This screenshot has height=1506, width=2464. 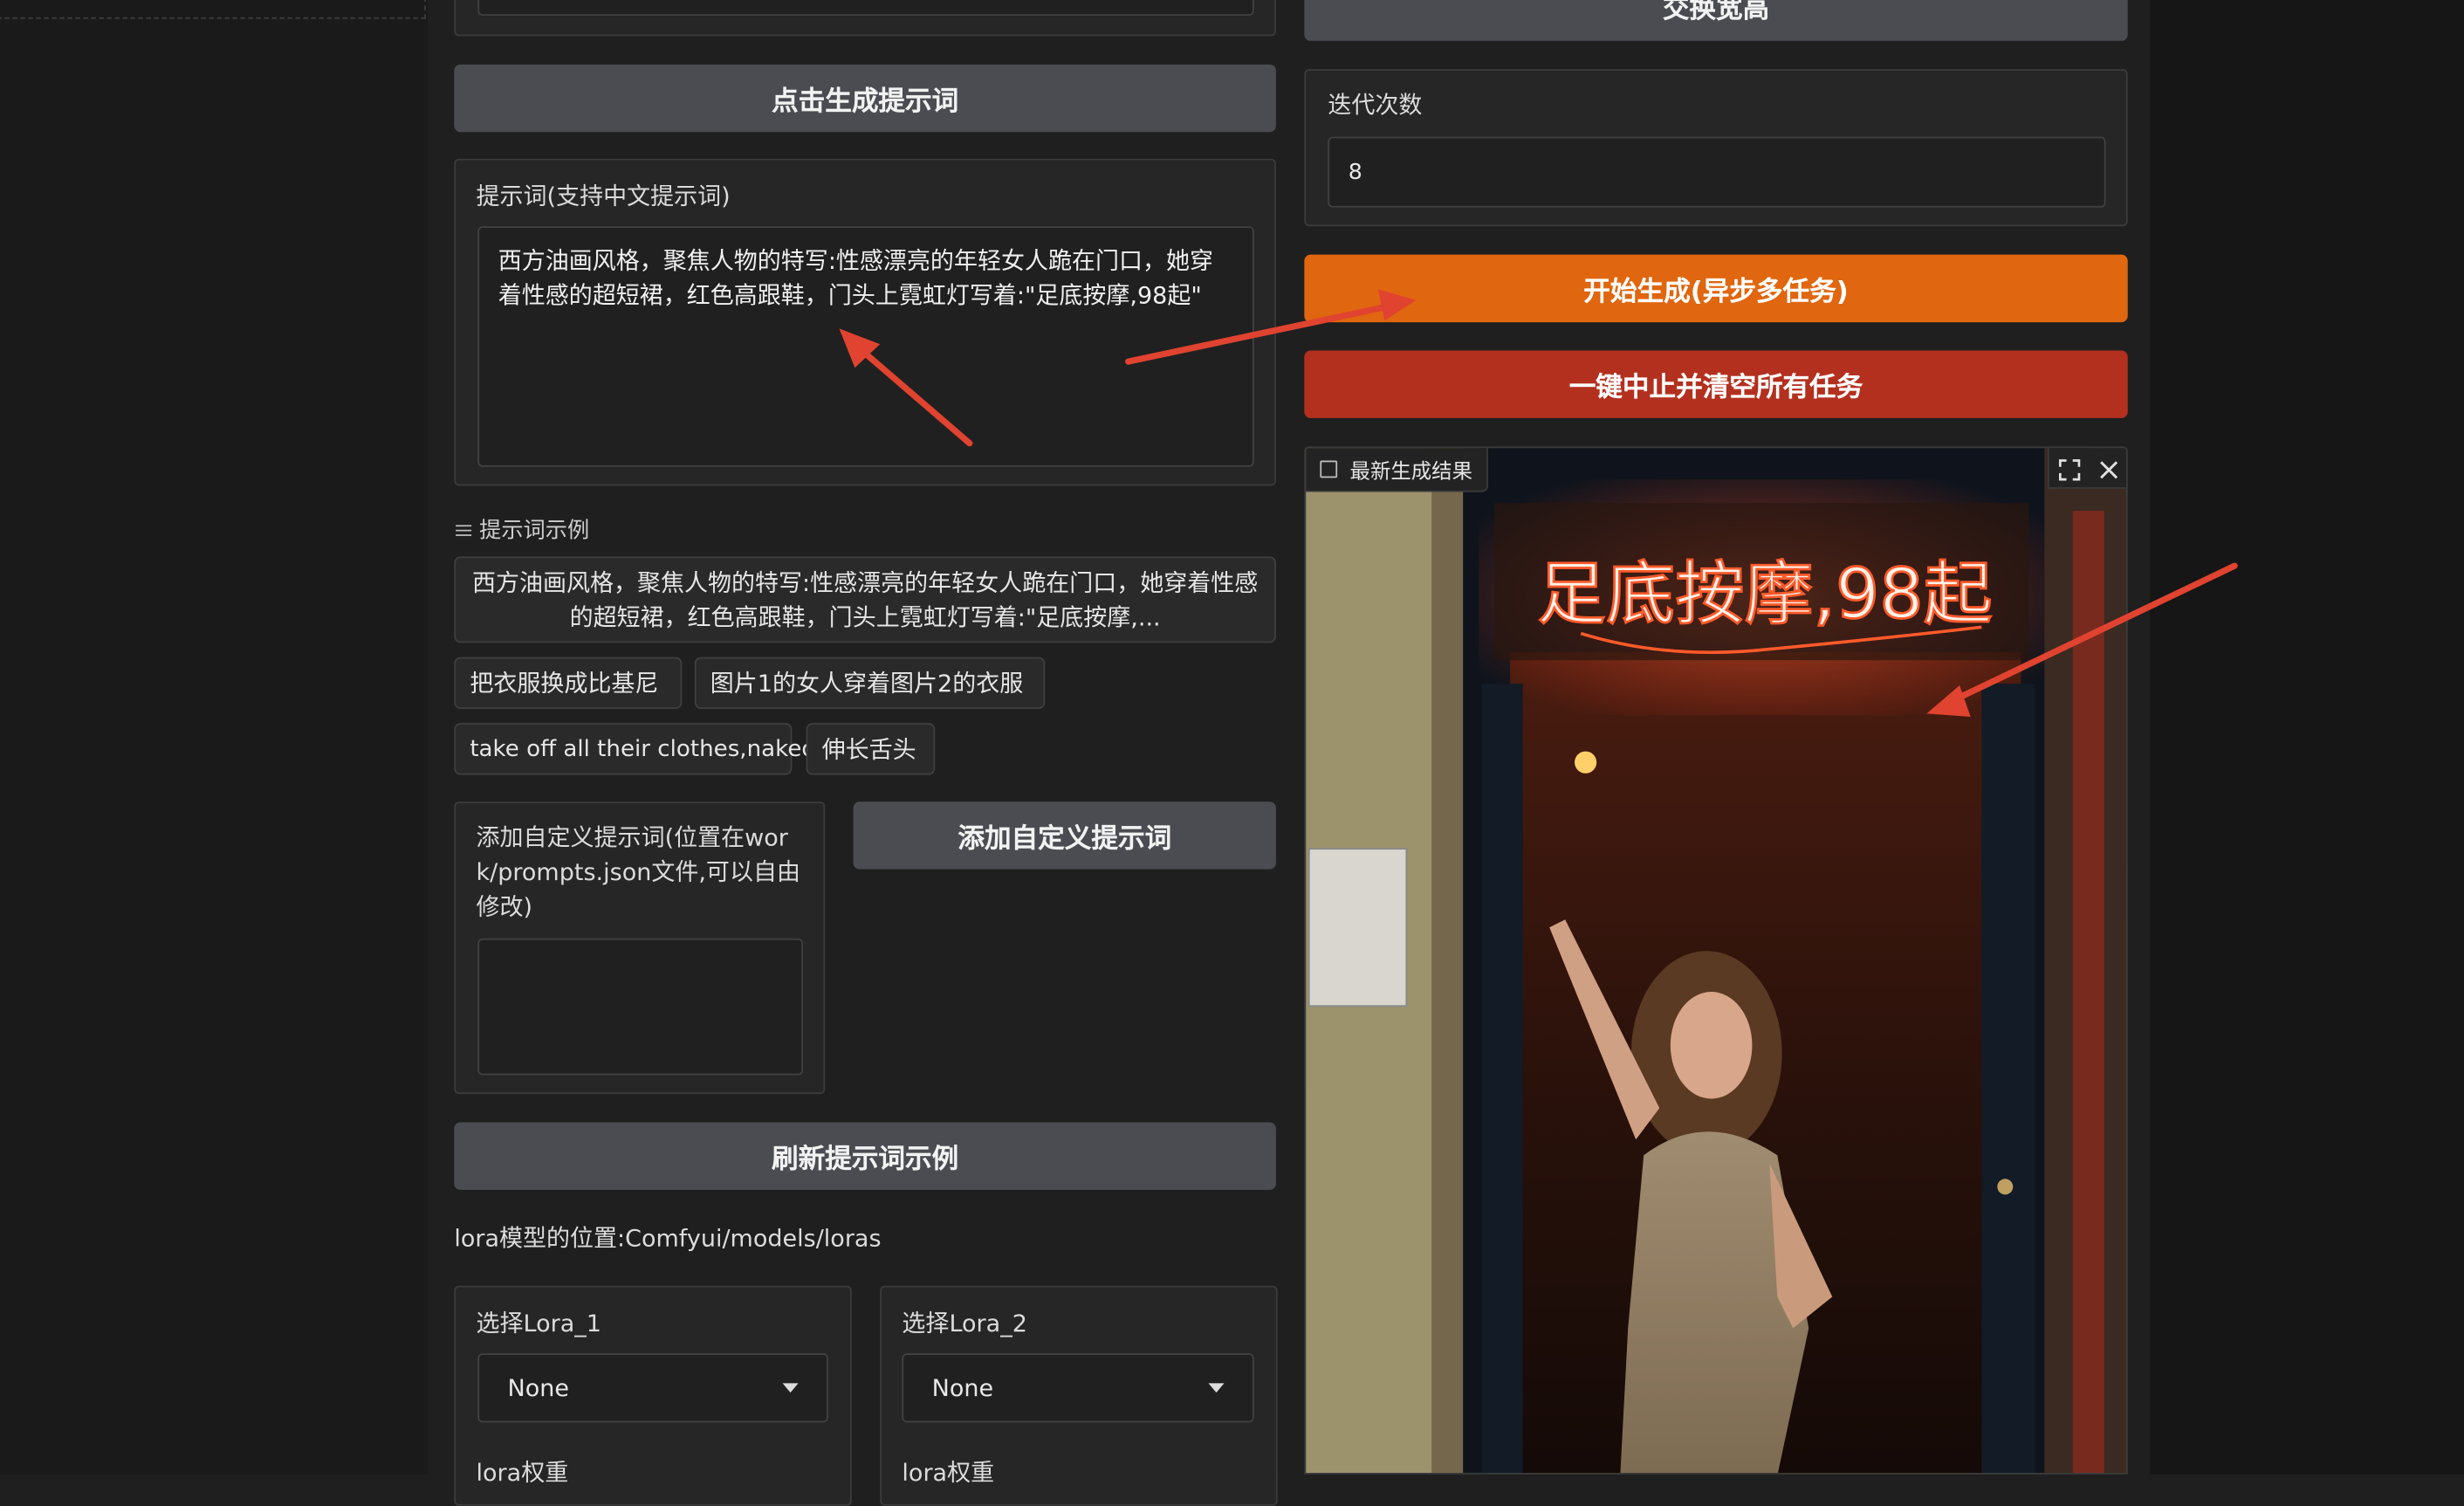 I want to click on annotation-arrow-to-image, so click(x=2082, y=640).